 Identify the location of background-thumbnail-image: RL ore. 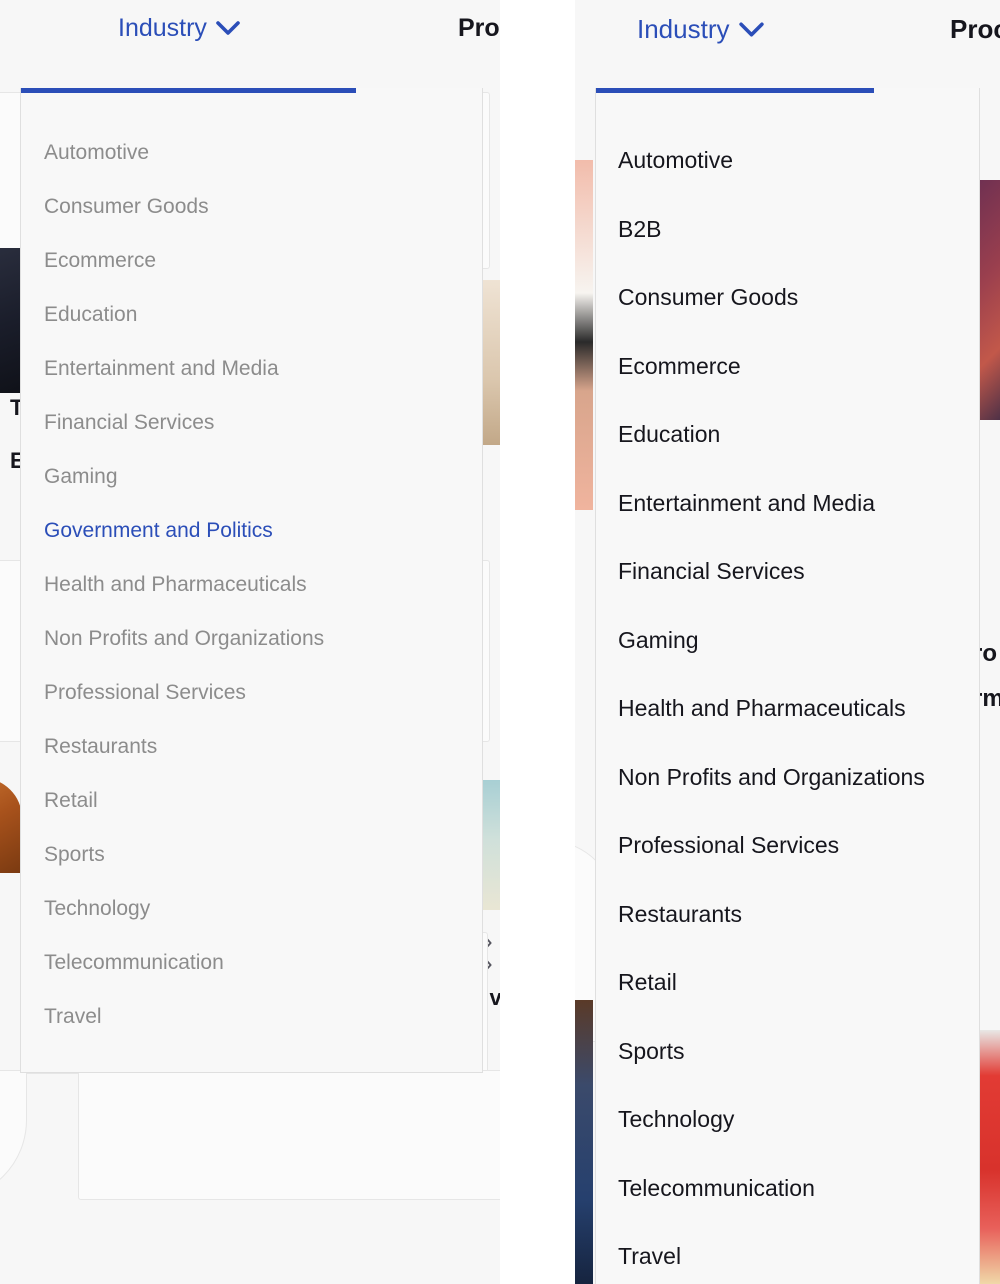
(584, 335).